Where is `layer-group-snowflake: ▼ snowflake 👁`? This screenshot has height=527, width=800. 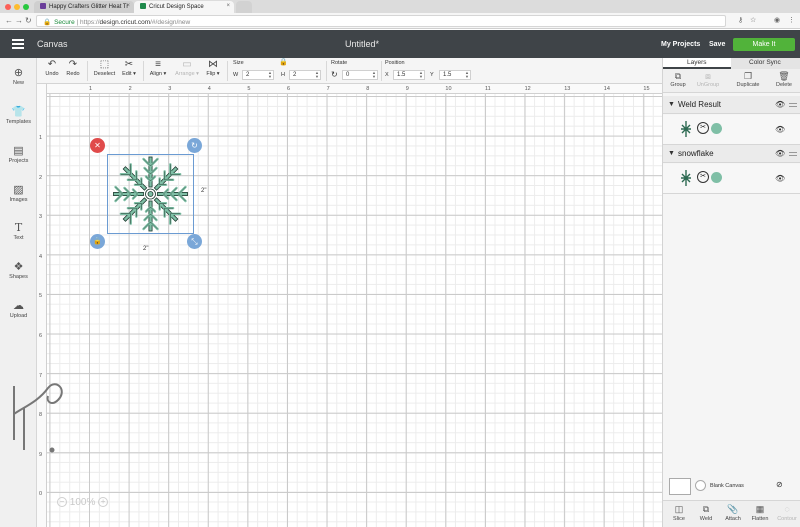 layer-group-snowflake: ▼ snowflake 👁 is located at coordinates (731, 154).